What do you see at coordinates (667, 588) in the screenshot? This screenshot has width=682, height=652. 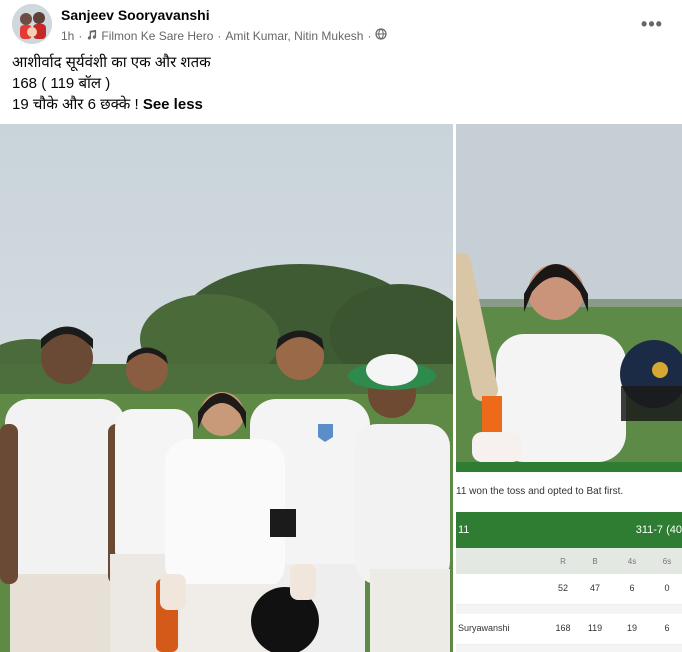 I see `batter-sixes: 0` at bounding box center [667, 588].